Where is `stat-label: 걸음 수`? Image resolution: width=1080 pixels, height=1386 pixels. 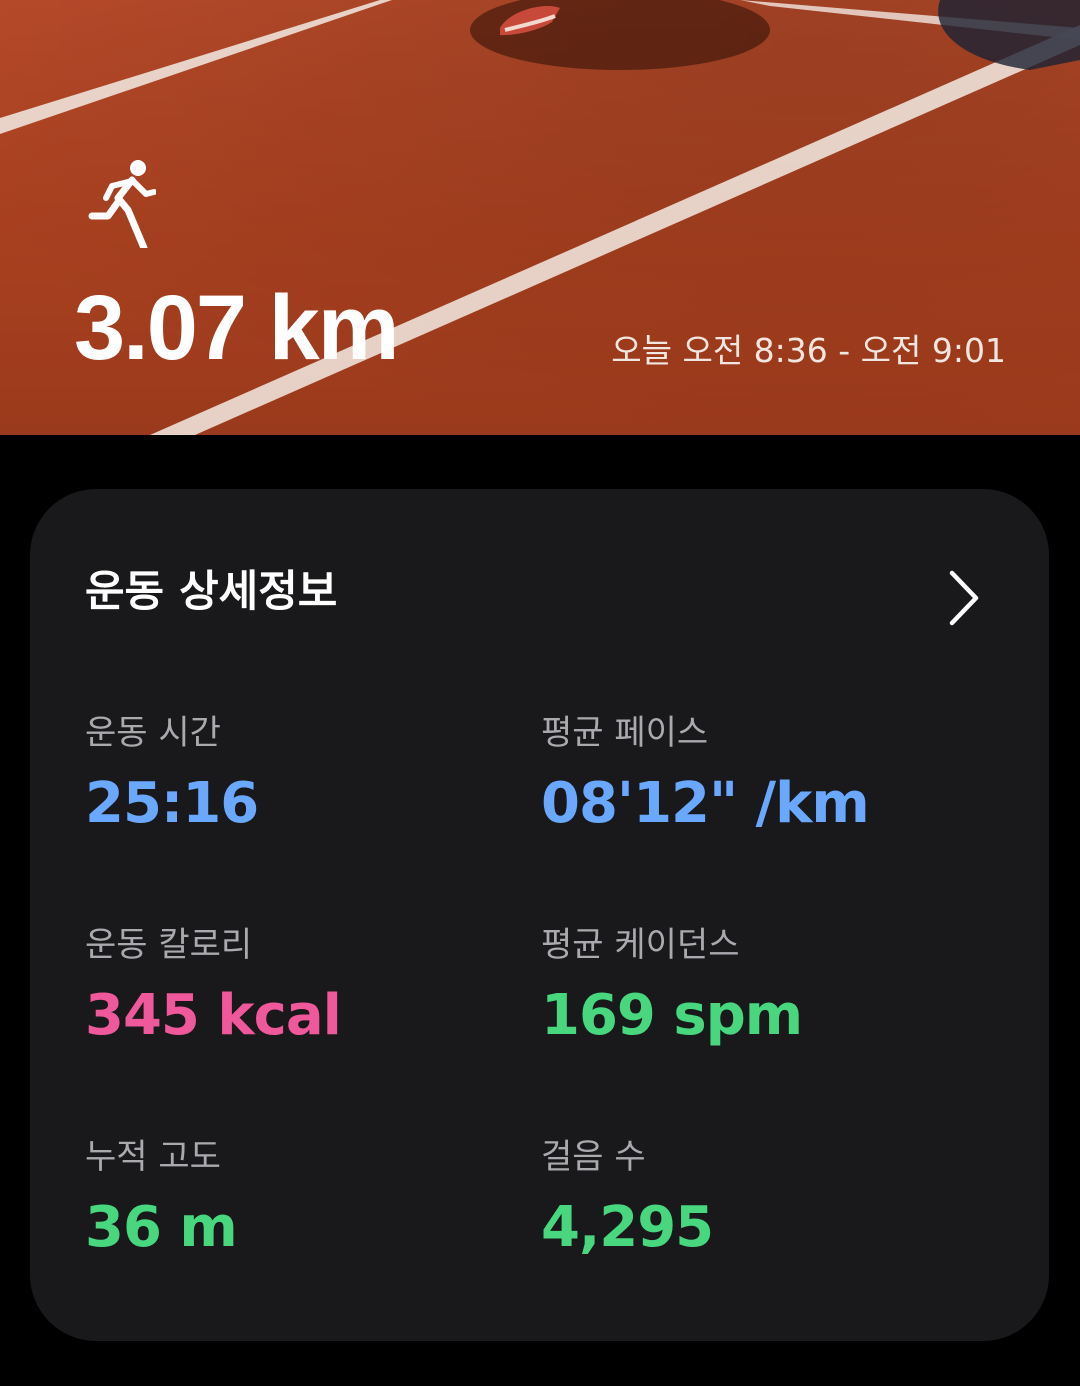
stat-label: 걸음 수 is located at coordinates (593, 1157).